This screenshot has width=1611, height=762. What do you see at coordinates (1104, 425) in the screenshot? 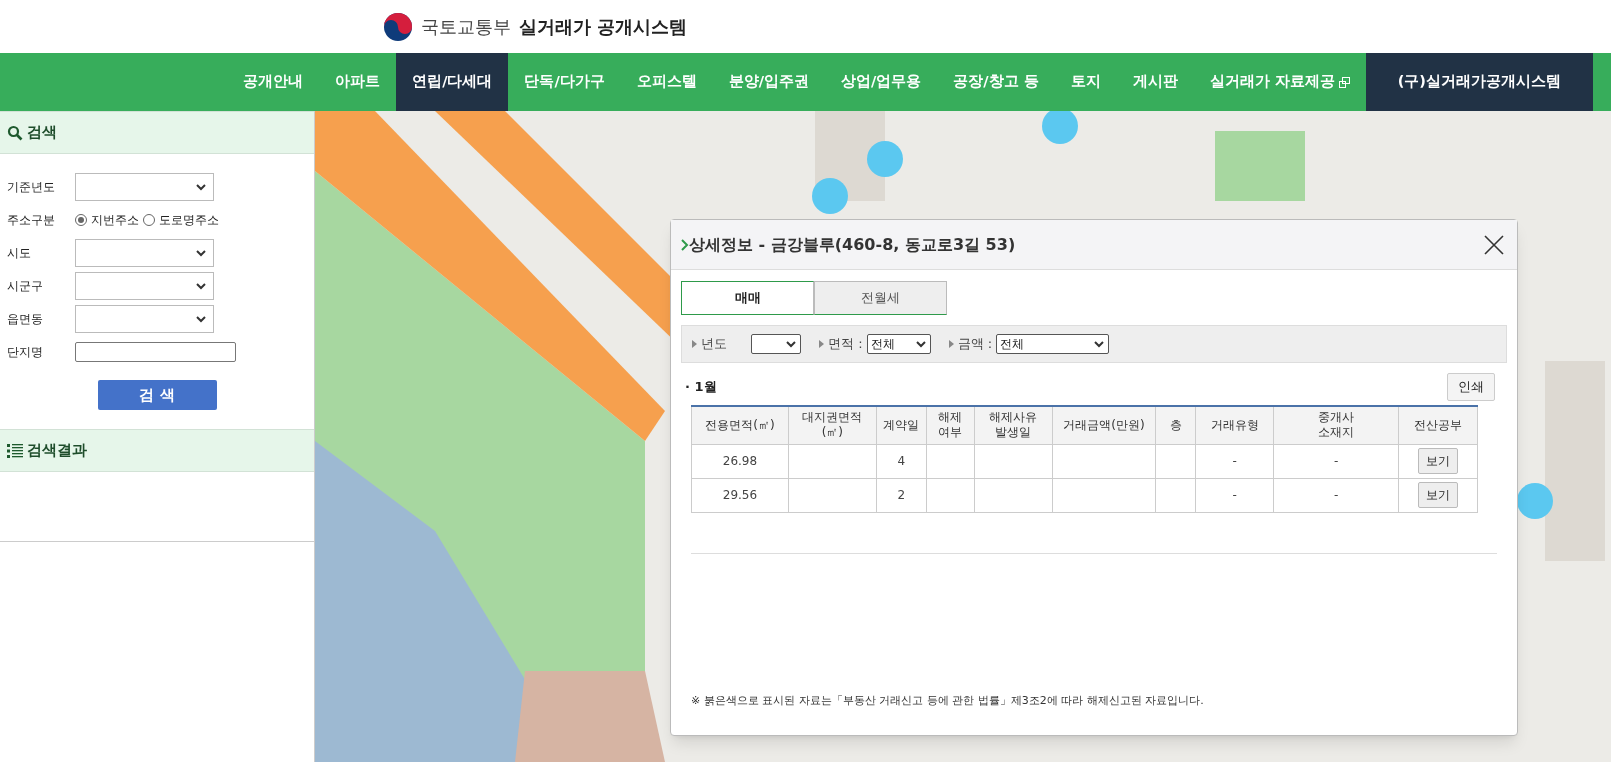
I see `column-header: 거래금액(만원)` at bounding box center [1104, 425].